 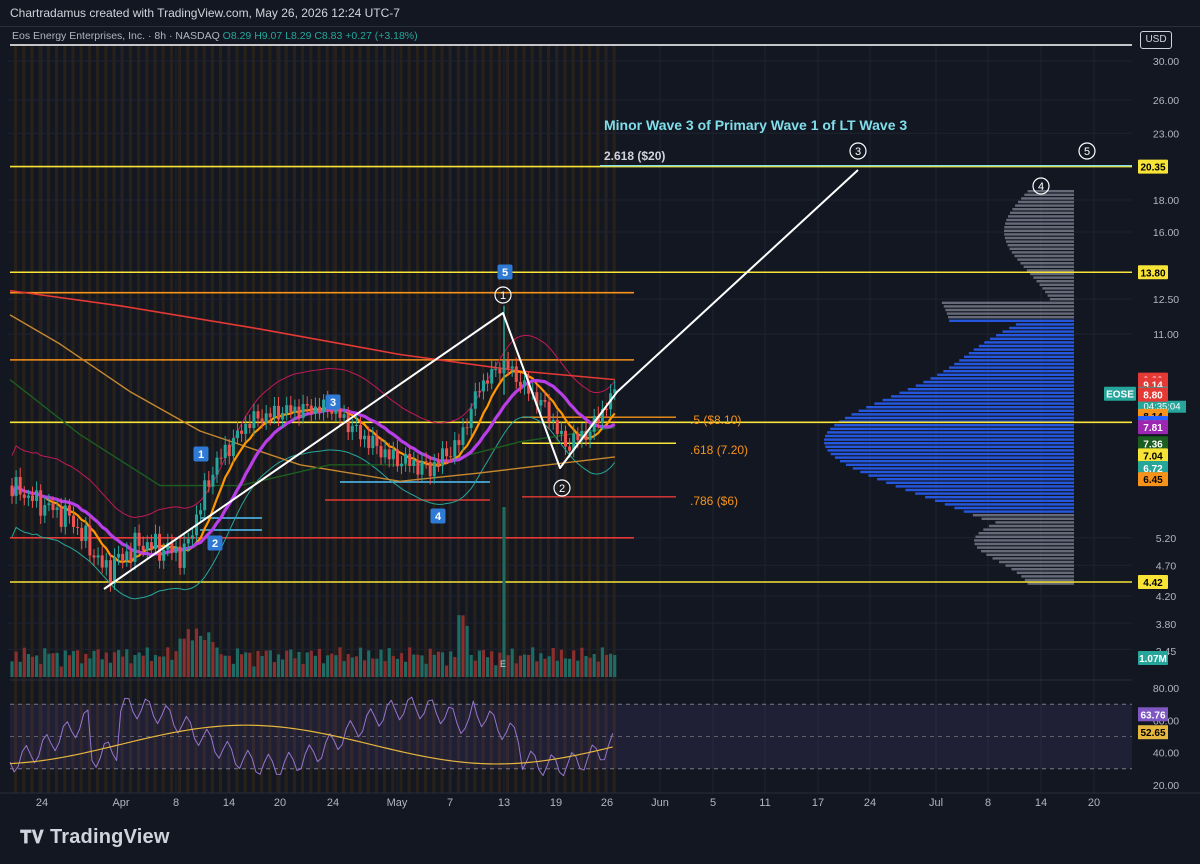 I want to click on time-tick: 7, so click(x=450, y=803).